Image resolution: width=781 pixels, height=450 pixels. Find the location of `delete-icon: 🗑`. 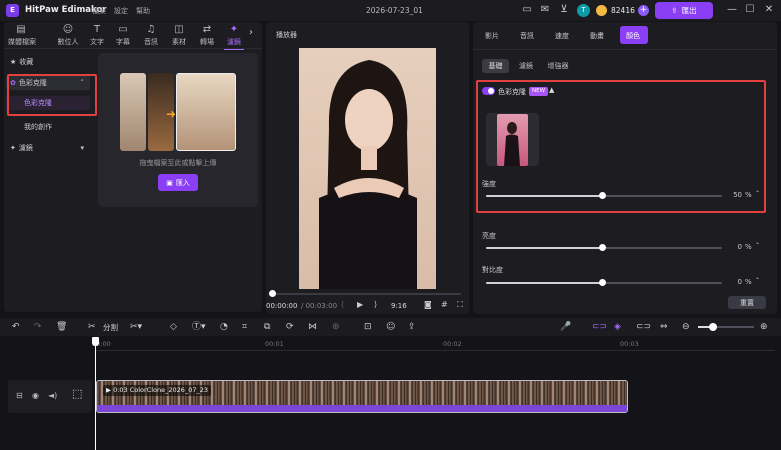

delete-icon: 🗑 is located at coordinates (61, 327).